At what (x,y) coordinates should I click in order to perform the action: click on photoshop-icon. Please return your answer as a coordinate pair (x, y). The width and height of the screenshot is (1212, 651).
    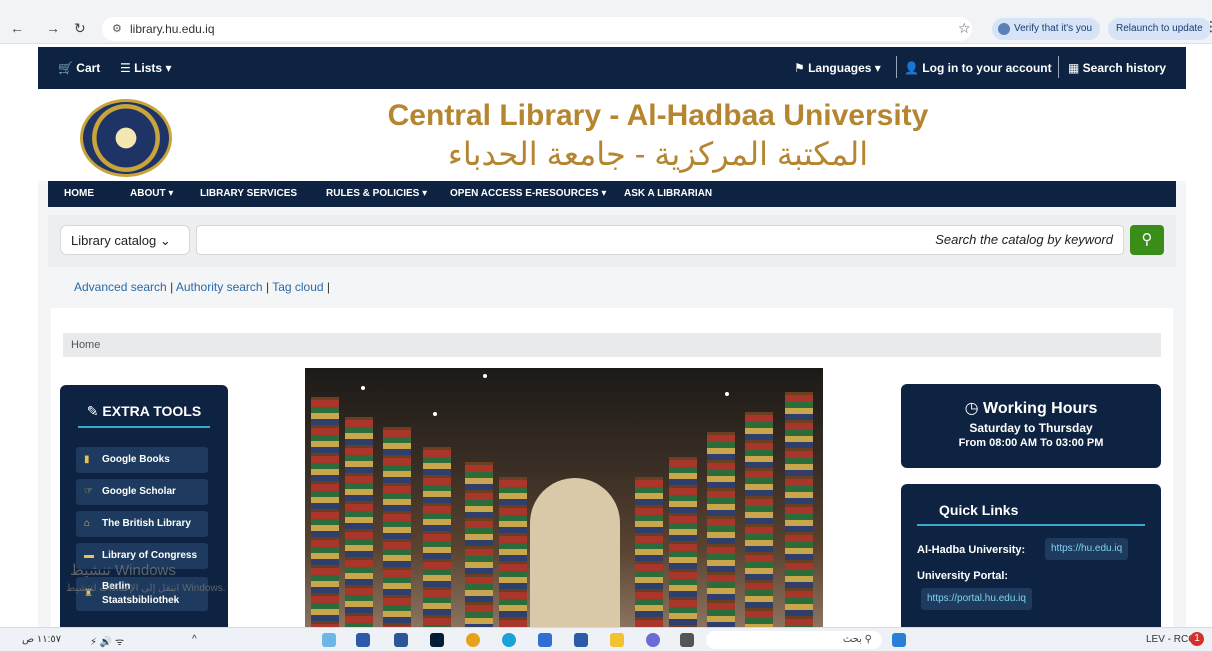
    Looking at the image, I should click on (437, 640).